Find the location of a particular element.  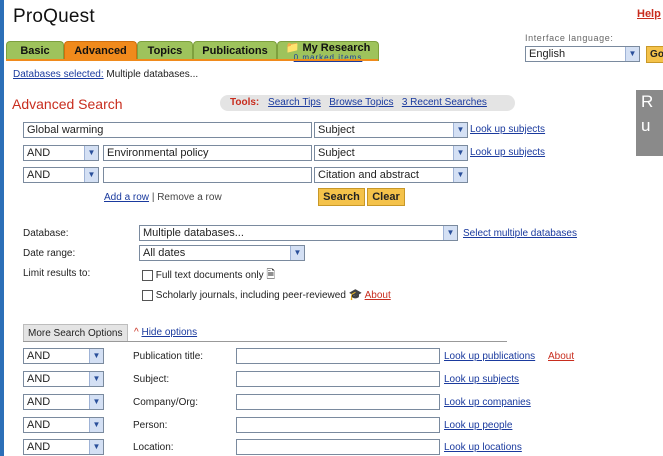

look-up-locations-link: Look up locations is located at coordinates (483, 447).